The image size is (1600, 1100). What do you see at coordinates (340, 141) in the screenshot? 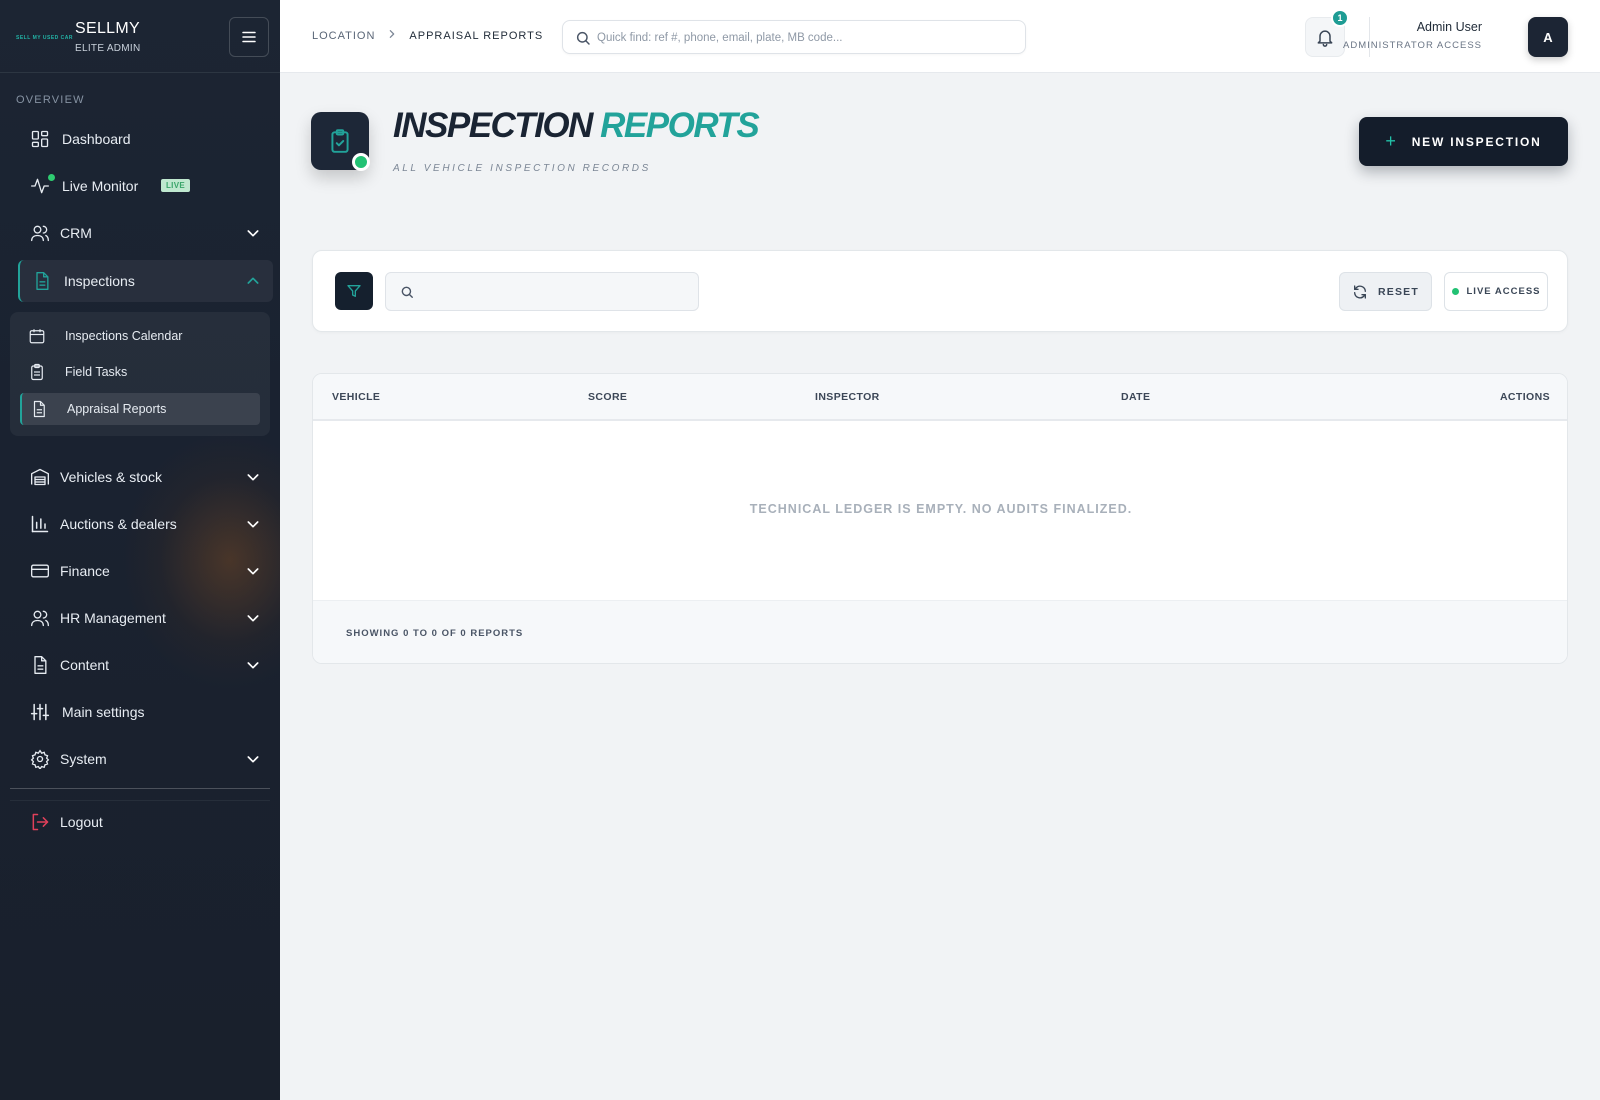
I see `clipboard-check-icon` at bounding box center [340, 141].